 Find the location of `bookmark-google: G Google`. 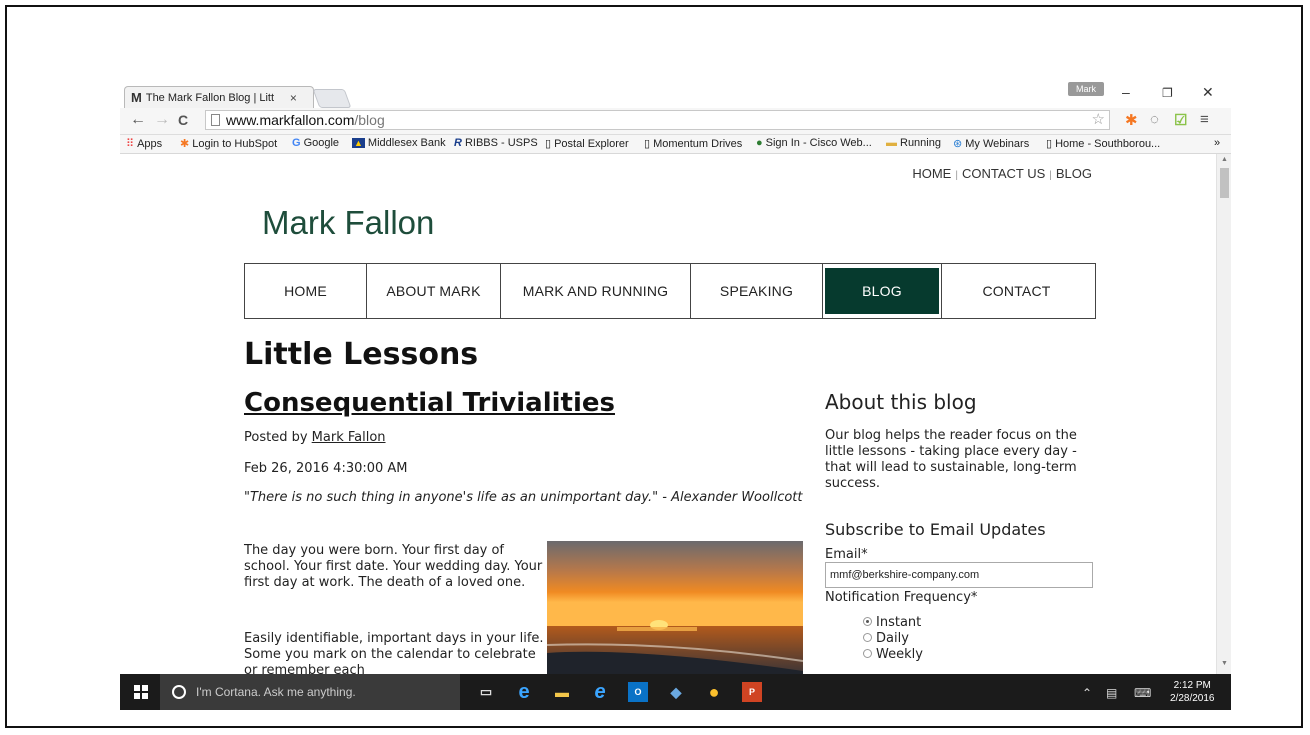

bookmark-google: G Google is located at coordinates (315, 143).